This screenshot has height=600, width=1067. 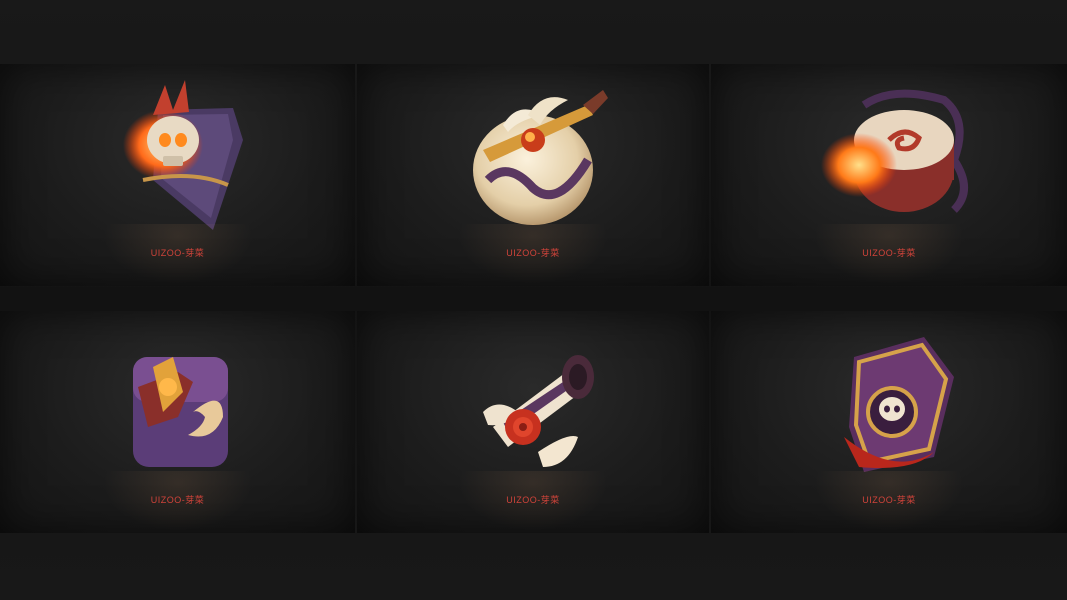 What do you see at coordinates (533, 299) in the screenshot?
I see `divider` at bounding box center [533, 299].